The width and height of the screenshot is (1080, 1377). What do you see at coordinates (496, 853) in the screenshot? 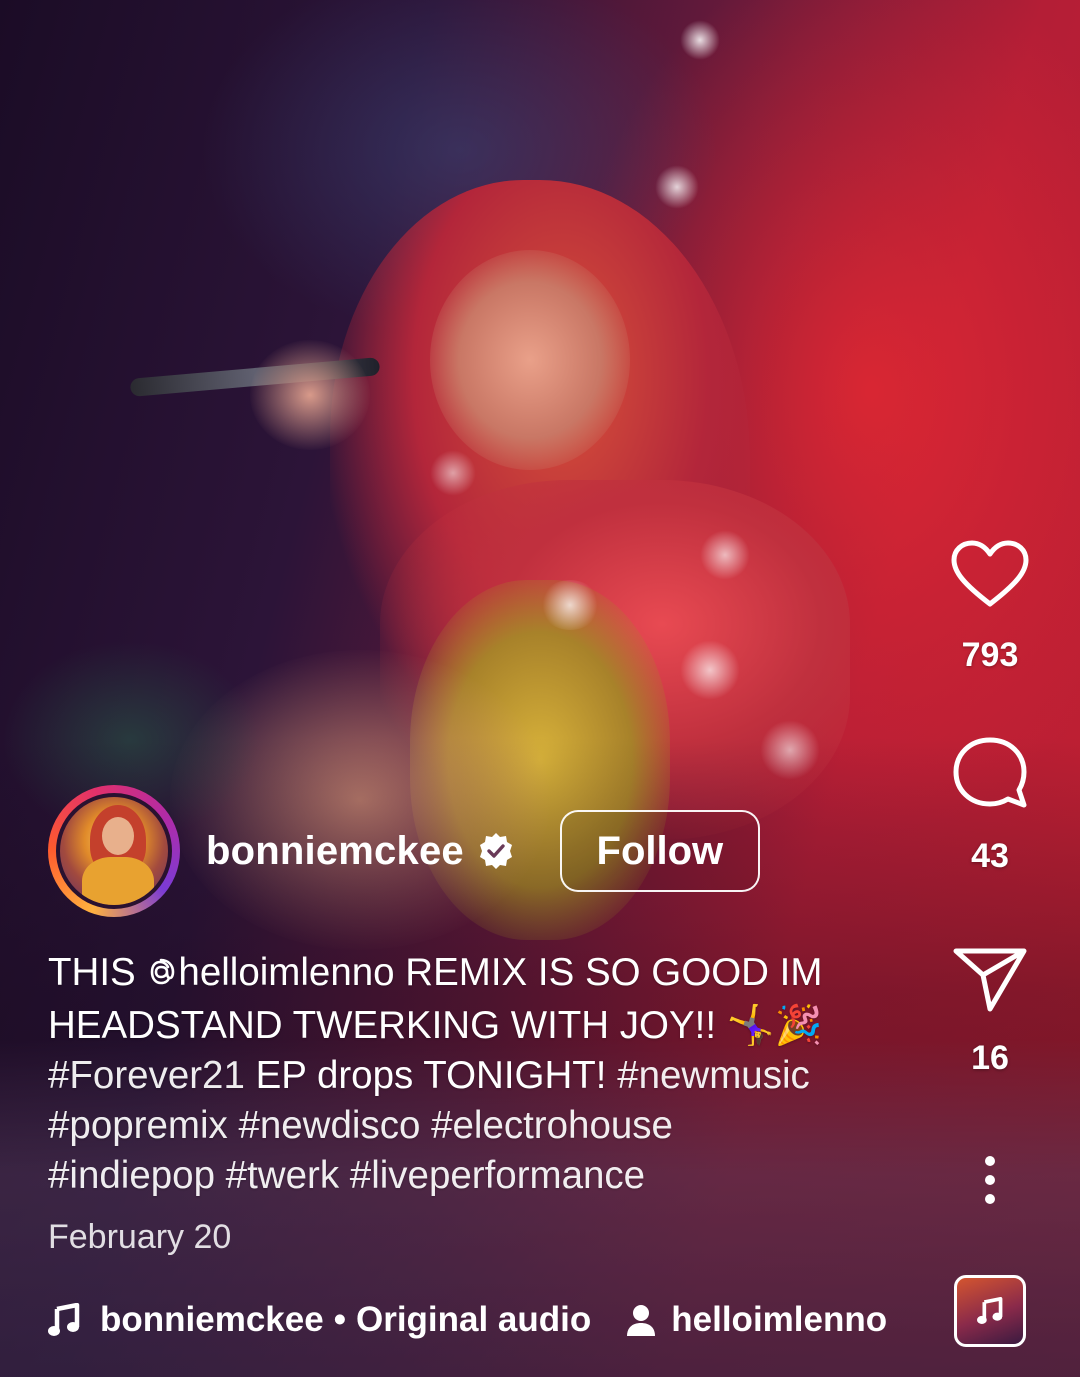
I see `verified-badge-icon` at bounding box center [496, 853].